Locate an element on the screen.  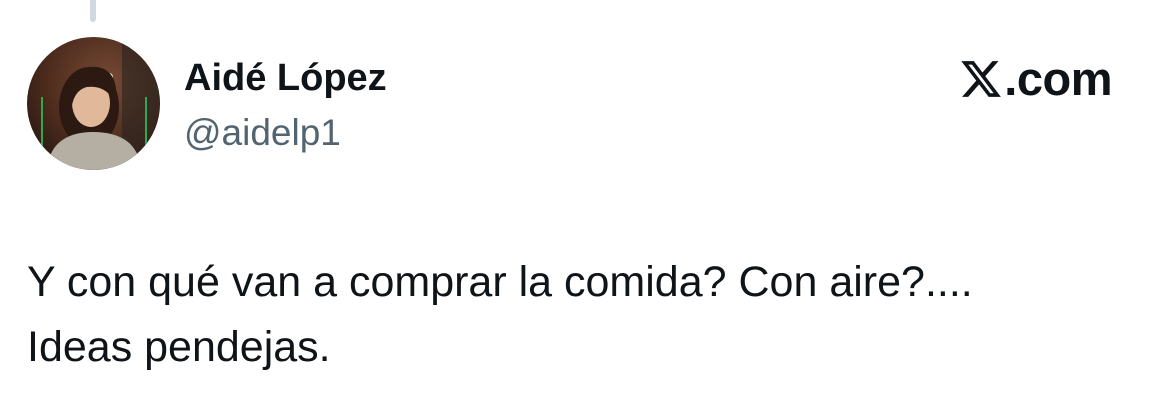
x-logo-icon is located at coordinates (981, 79).